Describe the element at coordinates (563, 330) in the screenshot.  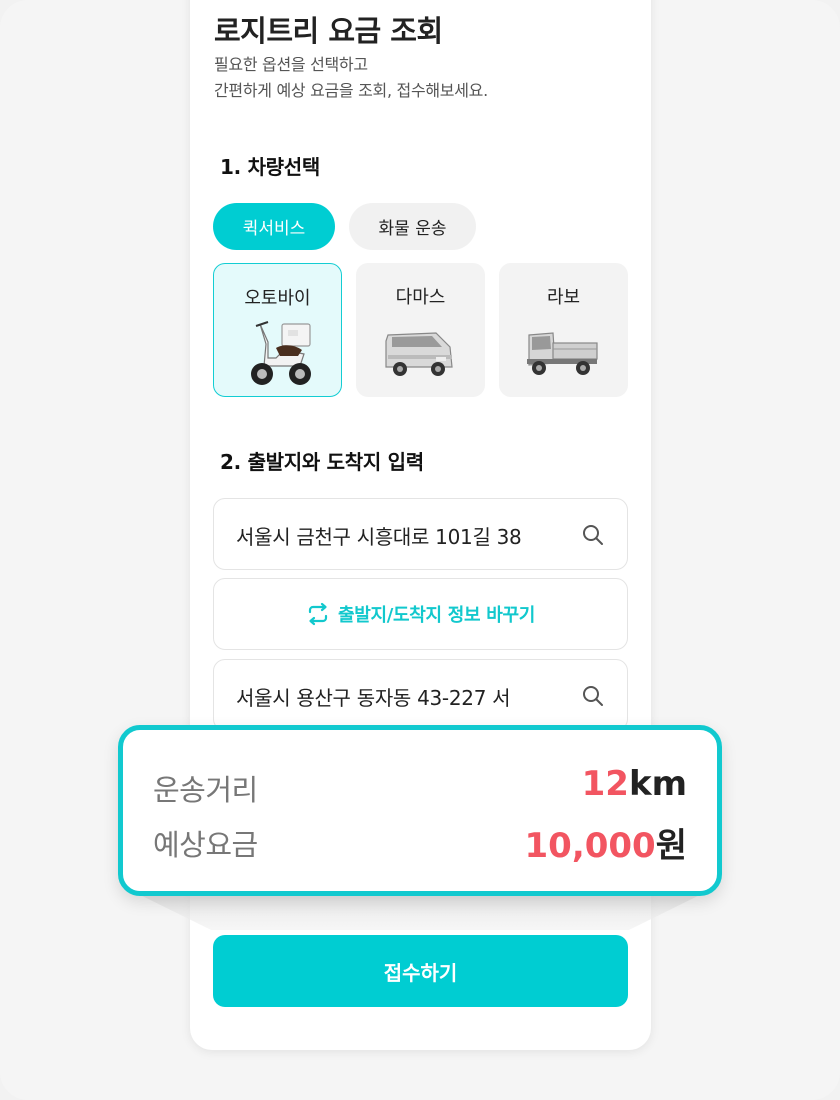
I see `vehicle-card-labo: 라보` at that location.